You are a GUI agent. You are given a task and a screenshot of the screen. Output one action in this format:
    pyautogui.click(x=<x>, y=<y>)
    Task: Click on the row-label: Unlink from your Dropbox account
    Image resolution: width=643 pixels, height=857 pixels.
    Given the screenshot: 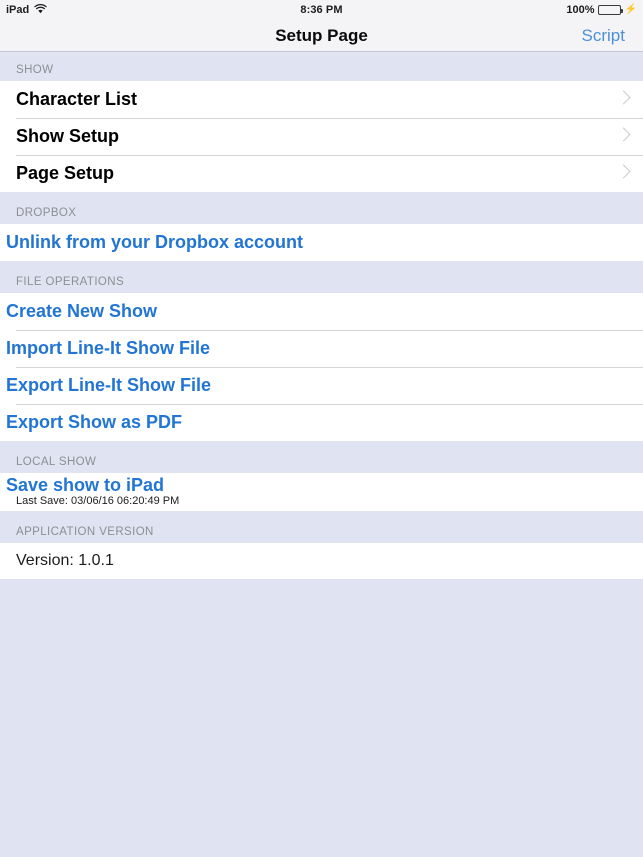 What is the action you would take?
    pyautogui.click(x=155, y=242)
    